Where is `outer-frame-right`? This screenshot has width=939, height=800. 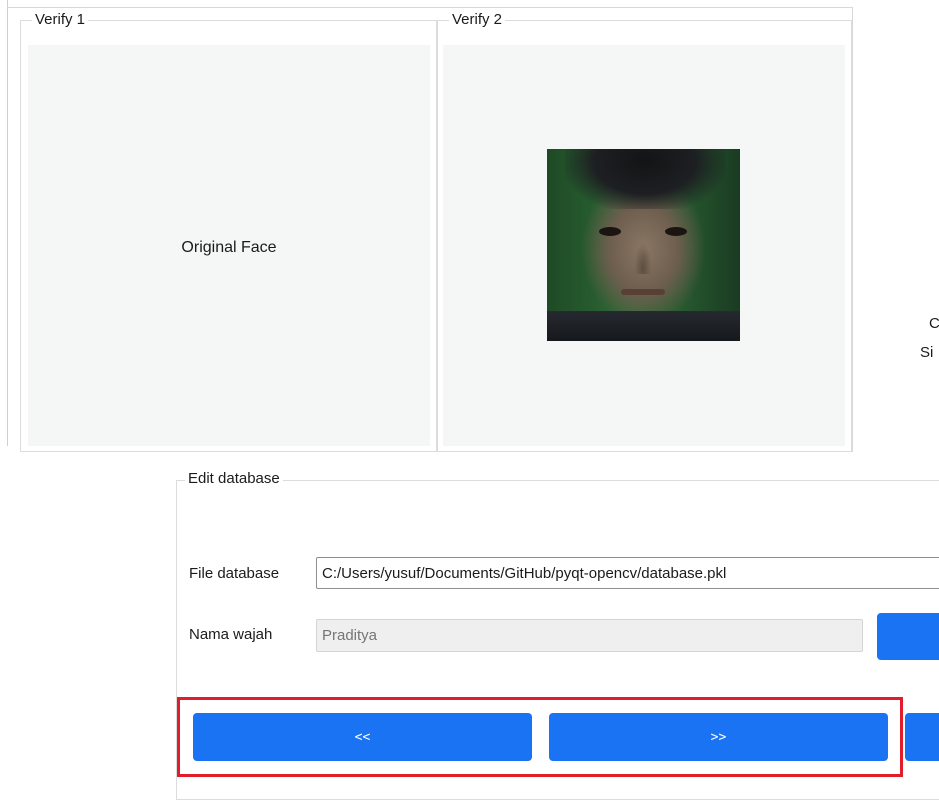 outer-frame-right is located at coordinates (852, 229).